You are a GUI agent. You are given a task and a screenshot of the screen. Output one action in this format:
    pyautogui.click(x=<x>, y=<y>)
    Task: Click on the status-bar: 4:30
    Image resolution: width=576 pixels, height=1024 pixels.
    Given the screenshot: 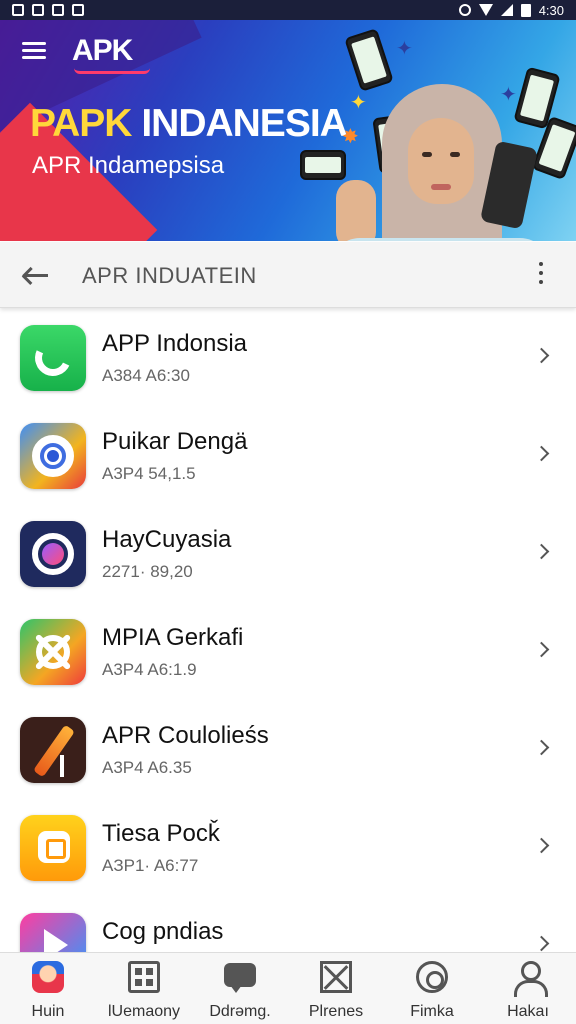 What is the action you would take?
    pyautogui.click(x=288, y=10)
    